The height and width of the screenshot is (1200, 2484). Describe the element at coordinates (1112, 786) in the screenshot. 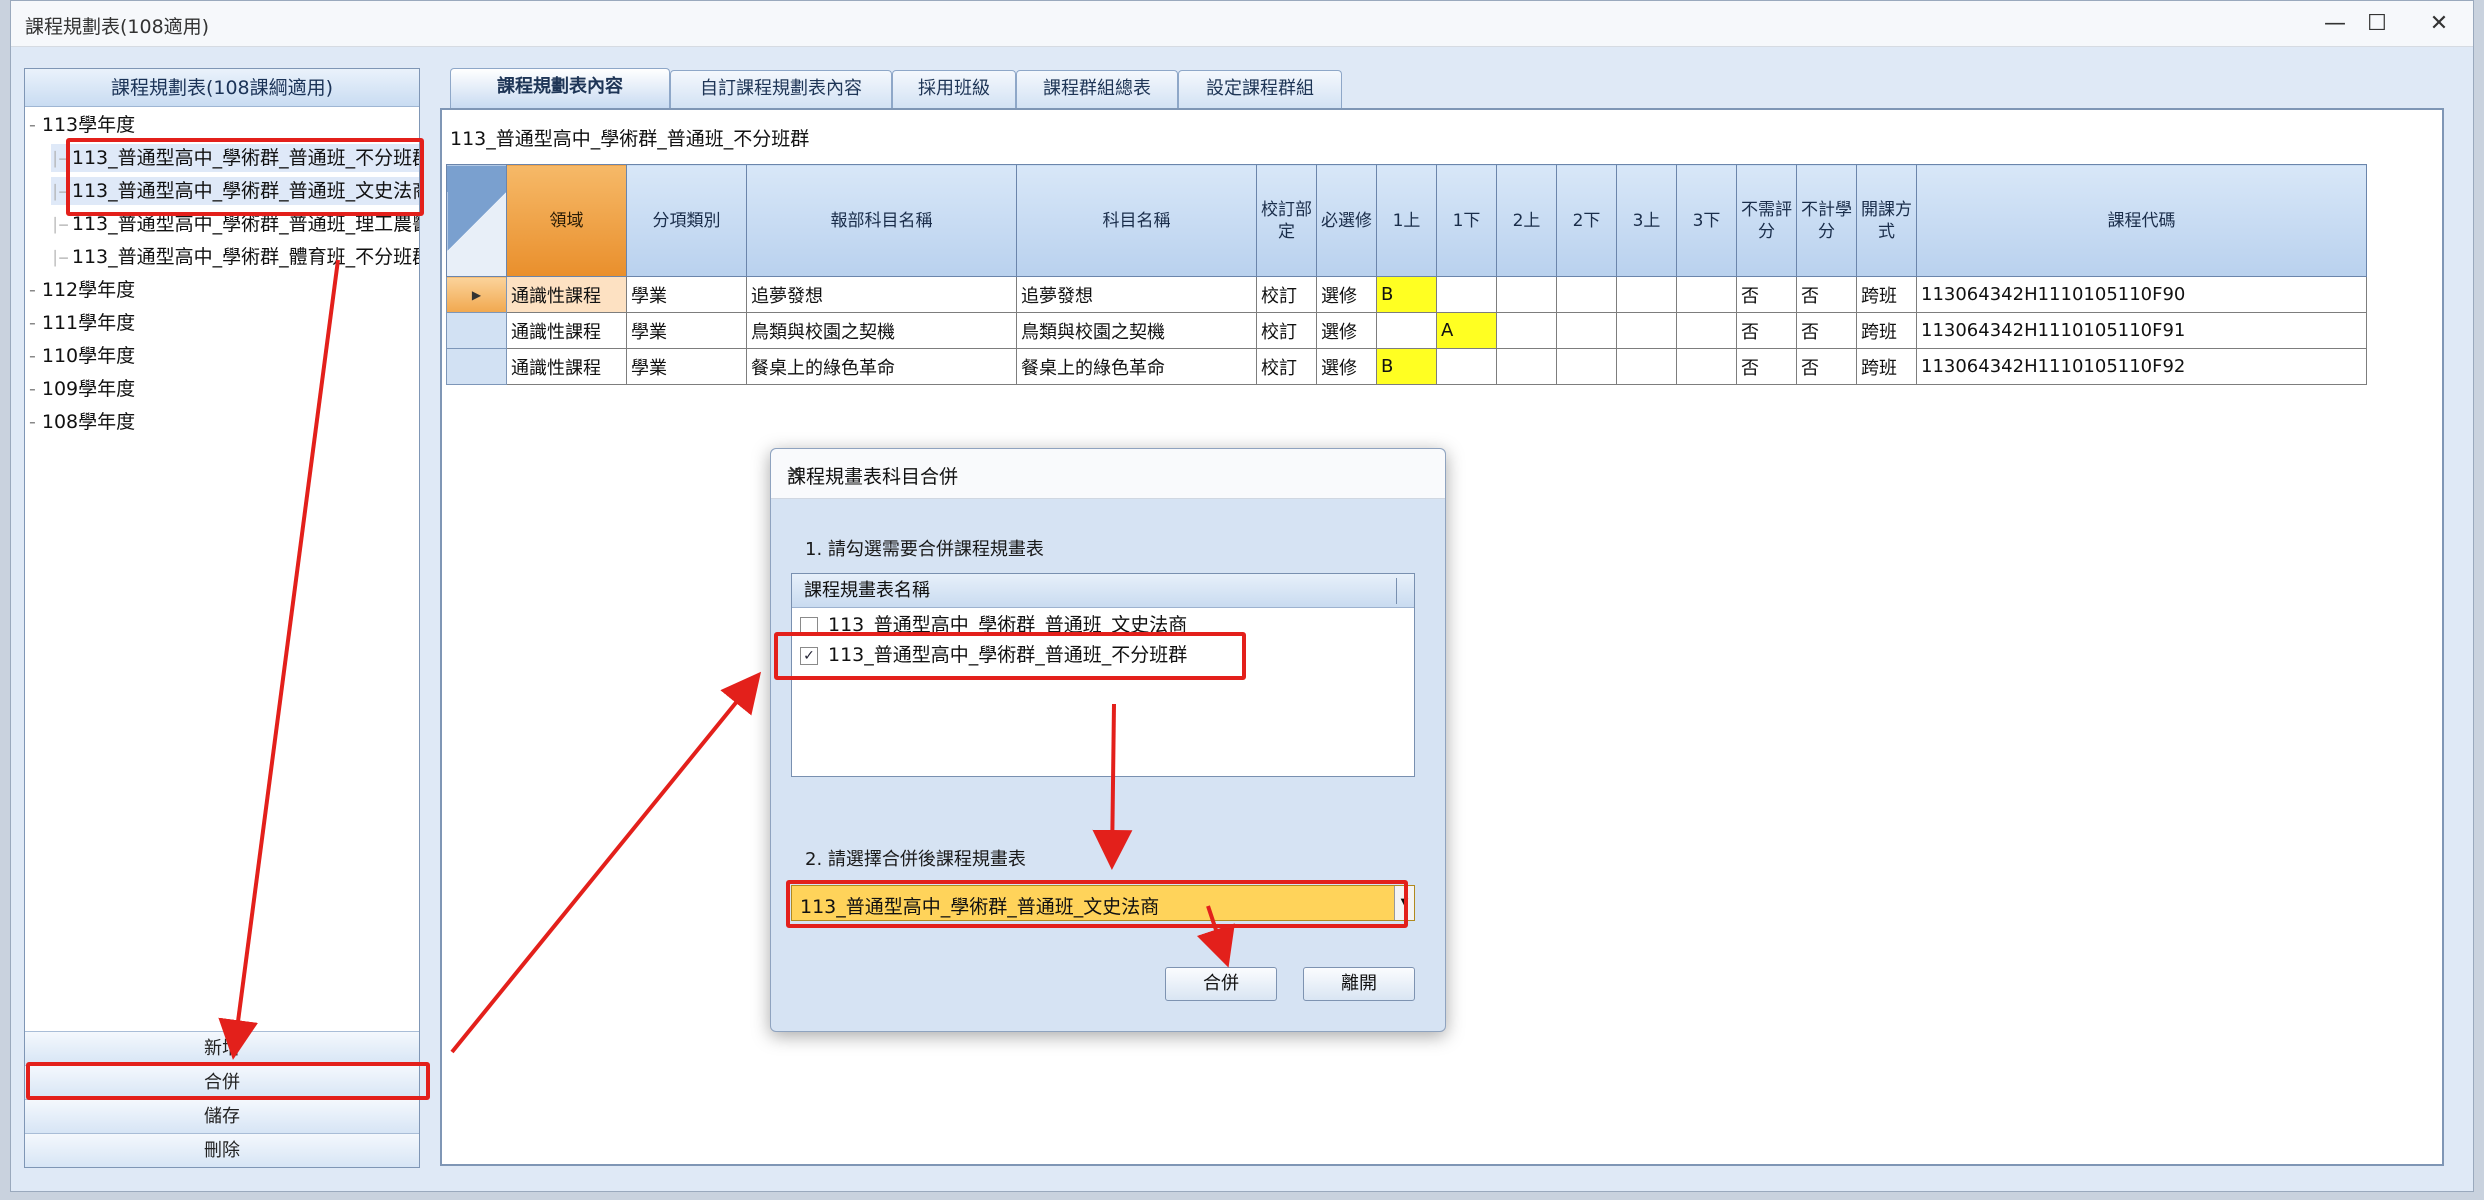

I see `arrow-check-to-select` at that location.